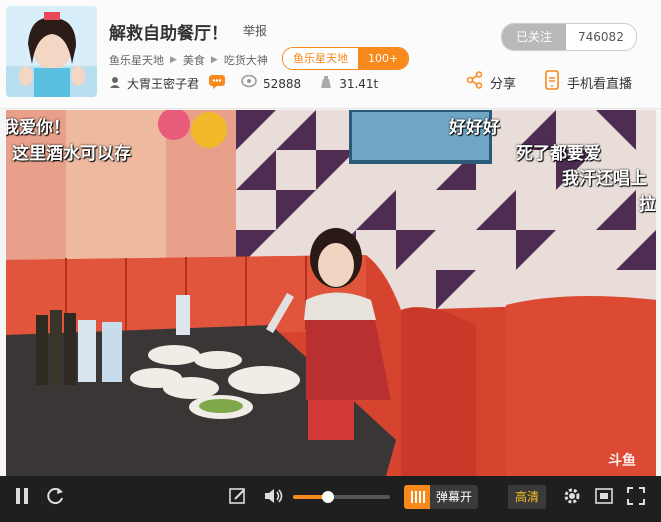 This screenshot has height=522, width=661. What do you see at coordinates (326, 83) in the screenshot?
I see `weight-icon` at bounding box center [326, 83].